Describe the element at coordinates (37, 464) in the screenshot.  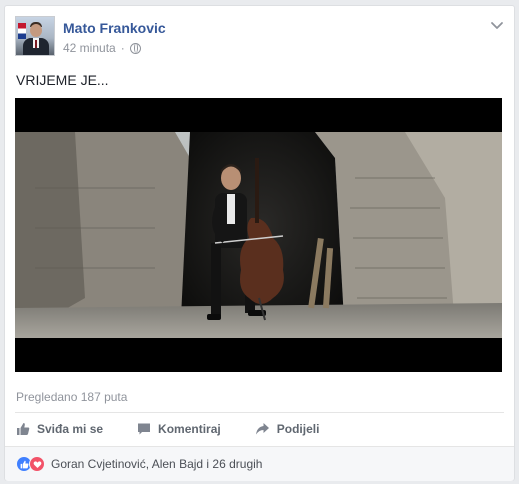
I see `love-reaction-icon` at that location.